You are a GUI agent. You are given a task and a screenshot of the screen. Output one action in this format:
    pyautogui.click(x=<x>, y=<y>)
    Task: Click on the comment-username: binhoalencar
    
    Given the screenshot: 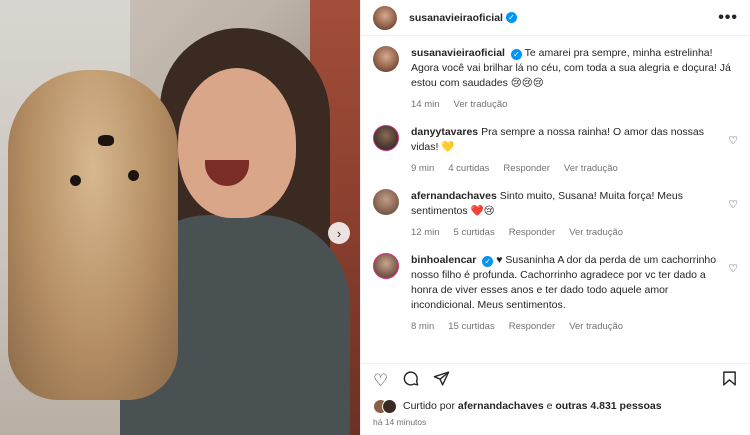 What is the action you would take?
    pyautogui.click(x=443, y=260)
    